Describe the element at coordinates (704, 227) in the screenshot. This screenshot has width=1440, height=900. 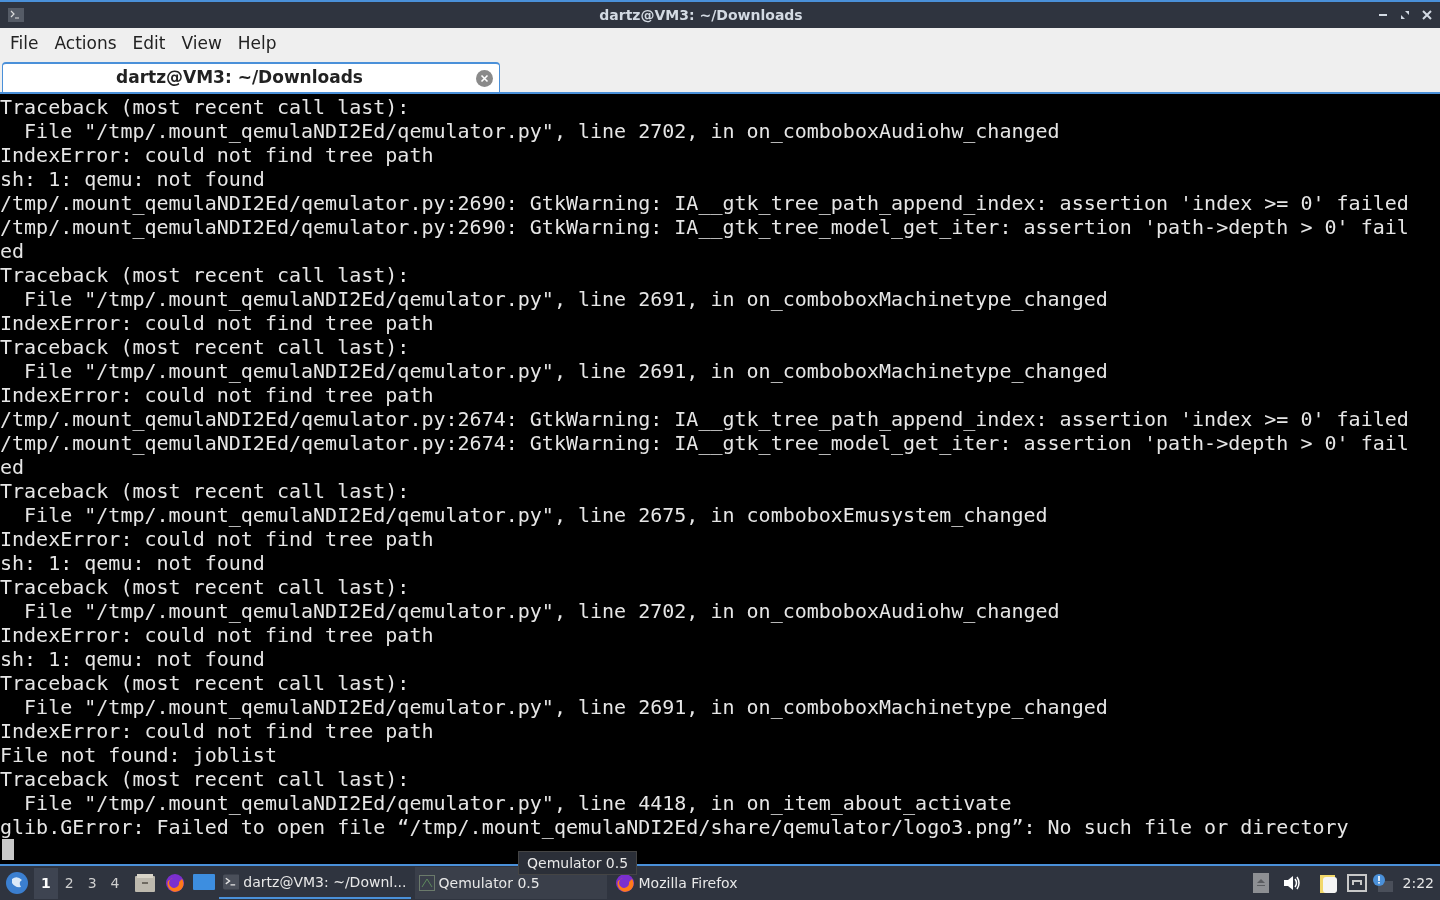
I see `terminal-line: /tmp/.mount_qemulaNDI2Ed/qemulator.py:2690: GtkWarning: IA__gtk_tree_model_get_iter: assertion 'path->depth > 0' fail` at that location.